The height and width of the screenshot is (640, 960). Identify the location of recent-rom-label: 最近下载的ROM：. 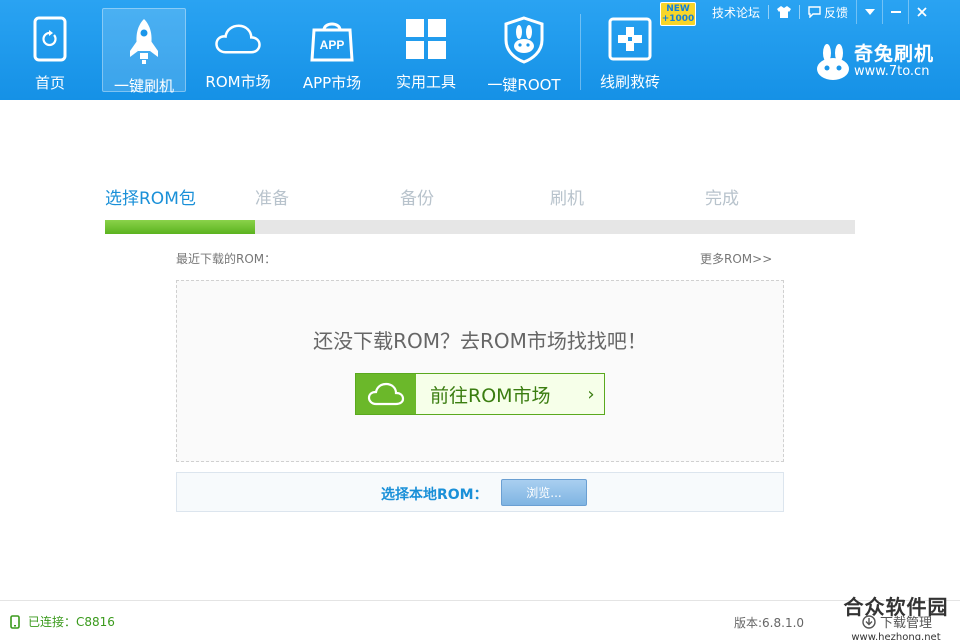
(226, 259).